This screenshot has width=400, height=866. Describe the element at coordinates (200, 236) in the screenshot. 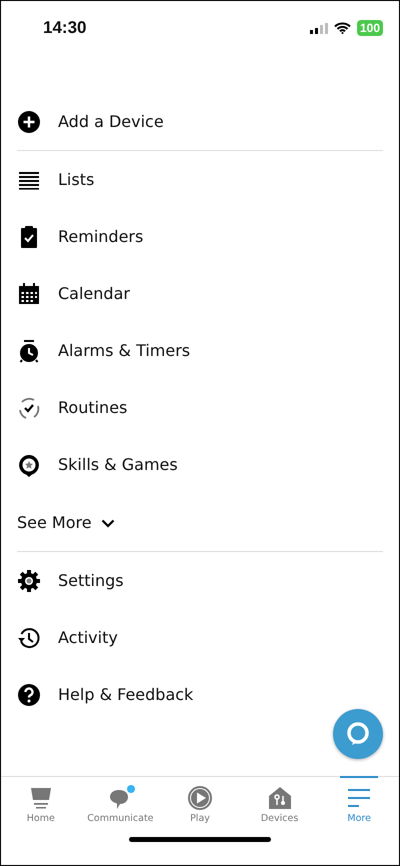

I see `menu-item: Reminders` at that location.